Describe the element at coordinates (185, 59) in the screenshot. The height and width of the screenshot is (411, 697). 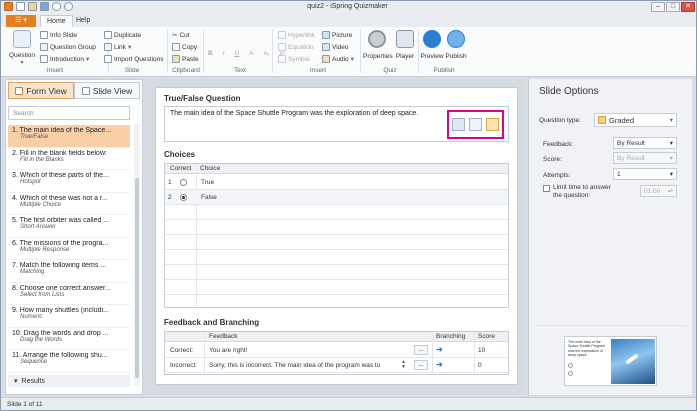
I see `paste-button: Paste` at that location.